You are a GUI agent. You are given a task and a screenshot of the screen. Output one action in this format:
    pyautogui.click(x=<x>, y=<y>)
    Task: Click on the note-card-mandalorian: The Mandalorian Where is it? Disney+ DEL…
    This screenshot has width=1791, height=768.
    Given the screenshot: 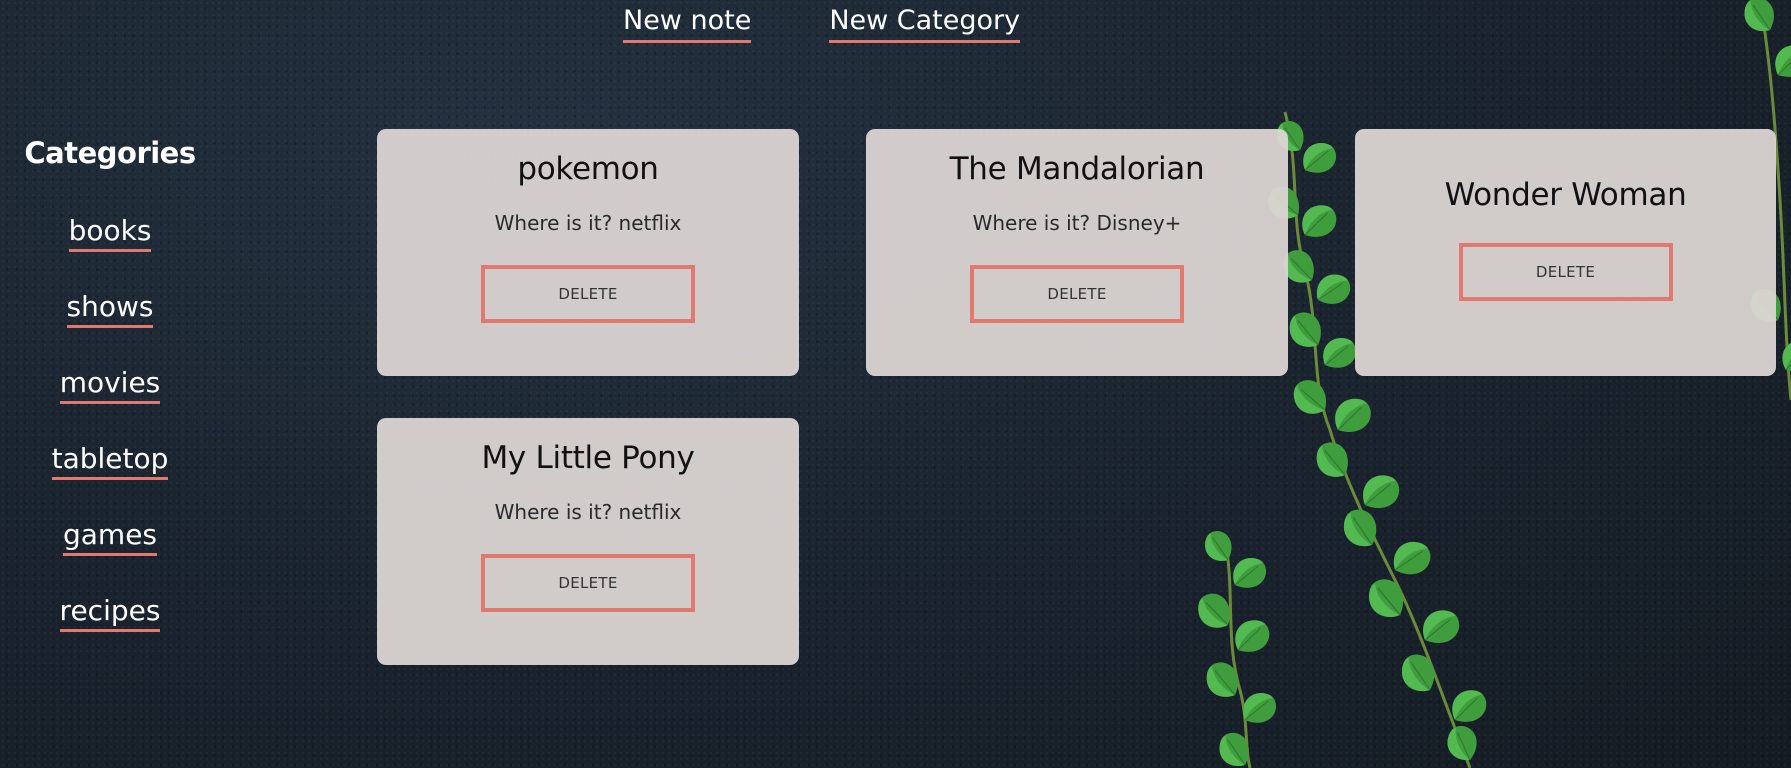 What is the action you would take?
    pyautogui.click(x=1077, y=252)
    